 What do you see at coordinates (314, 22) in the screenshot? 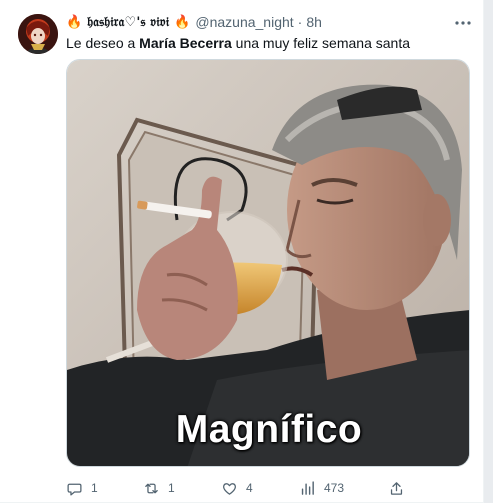
I see `tweet-timestamp: 8h` at bounding box center [314, 22].